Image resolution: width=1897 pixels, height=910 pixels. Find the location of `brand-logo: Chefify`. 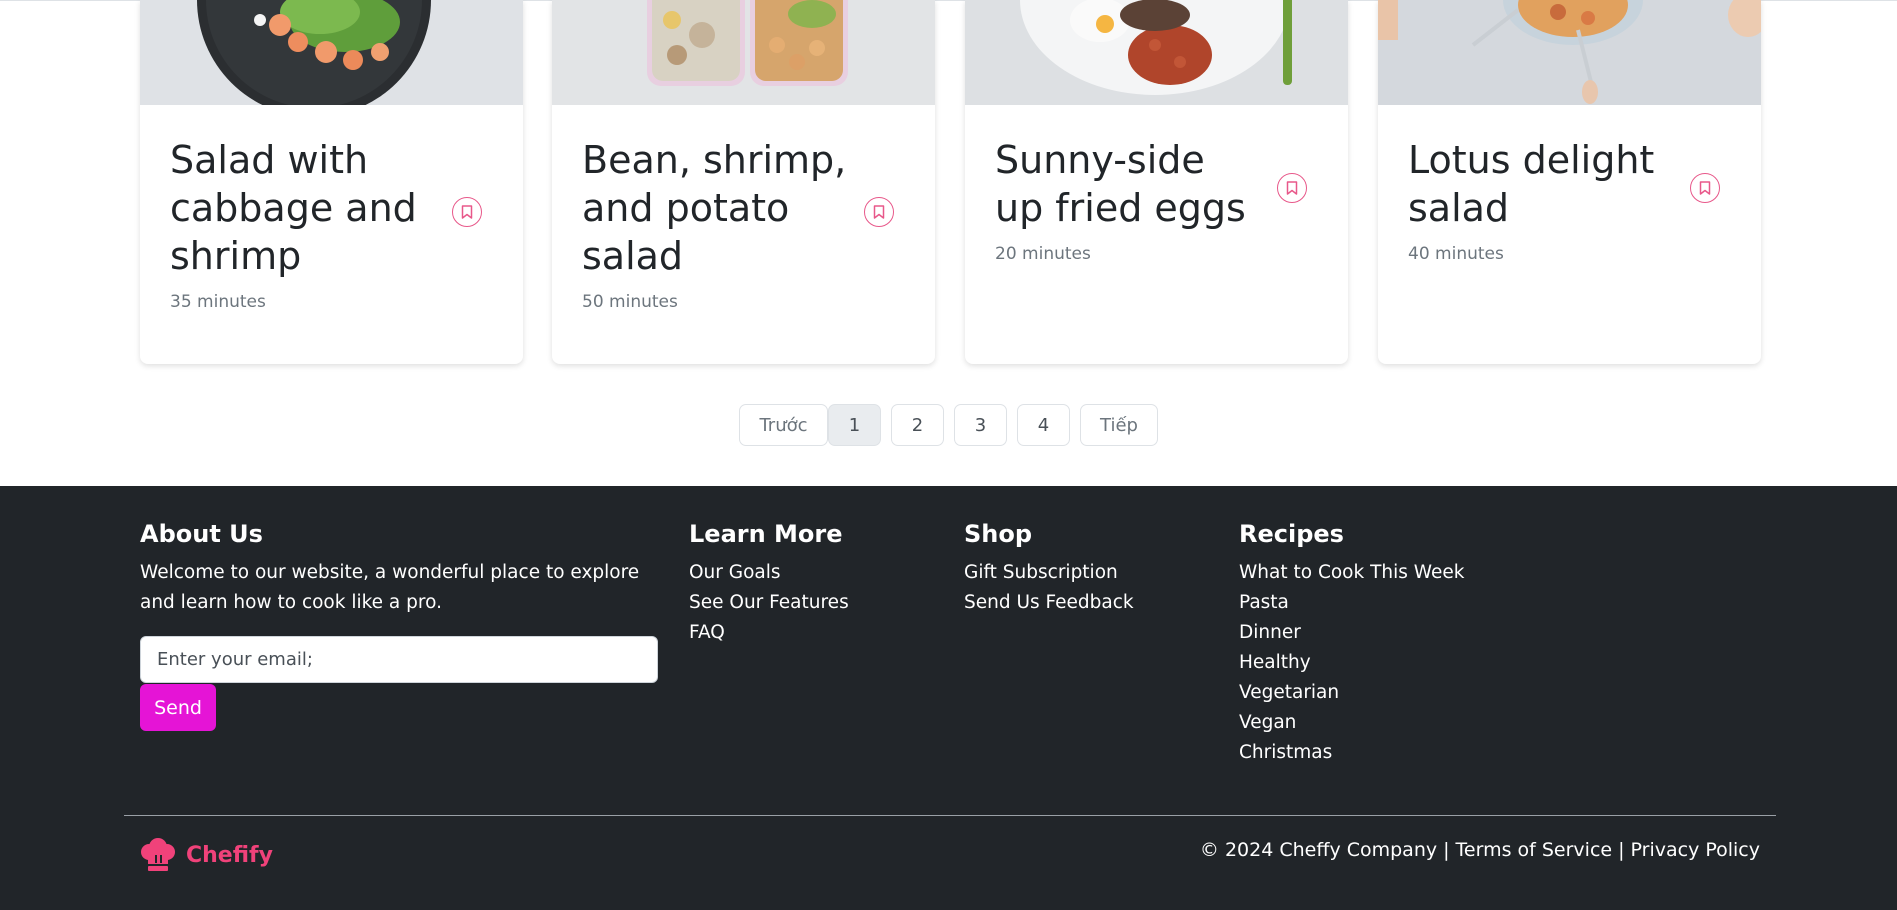

brand-logo: Chefify is located at coordinates (206, 855).